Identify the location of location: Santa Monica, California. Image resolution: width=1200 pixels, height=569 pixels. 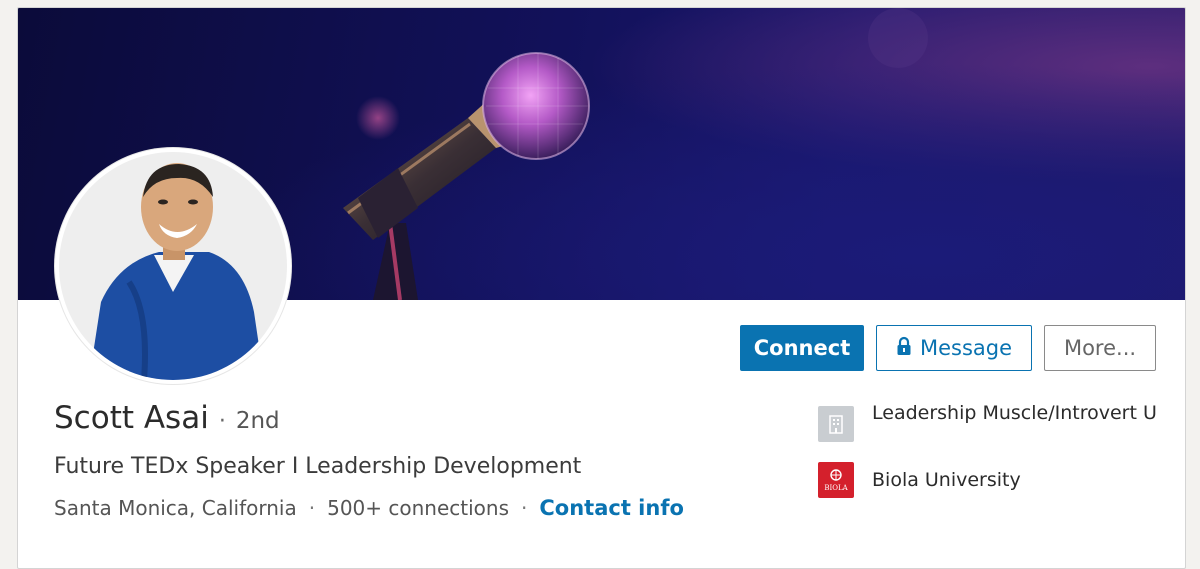
(175, 508).